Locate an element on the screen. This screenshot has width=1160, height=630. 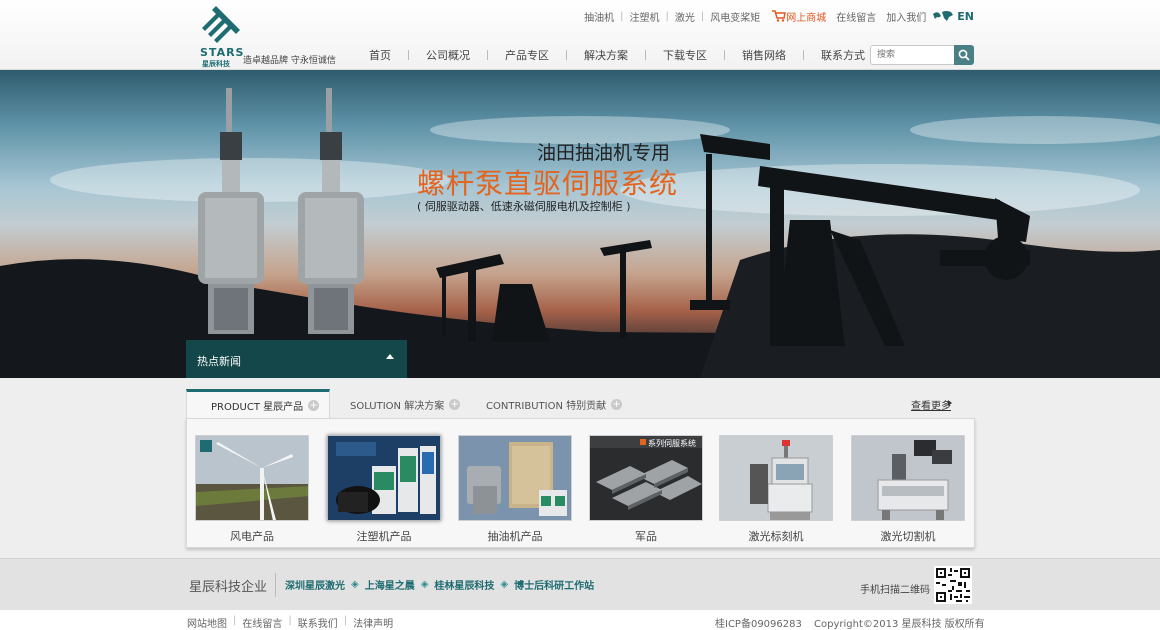
enterprise-links: 深圳星辰激光 ◈ 上海星之晨 ◈ 桂林星辰科技 ◈ 博士后科研工作站 is located at coordinates (439, 584).